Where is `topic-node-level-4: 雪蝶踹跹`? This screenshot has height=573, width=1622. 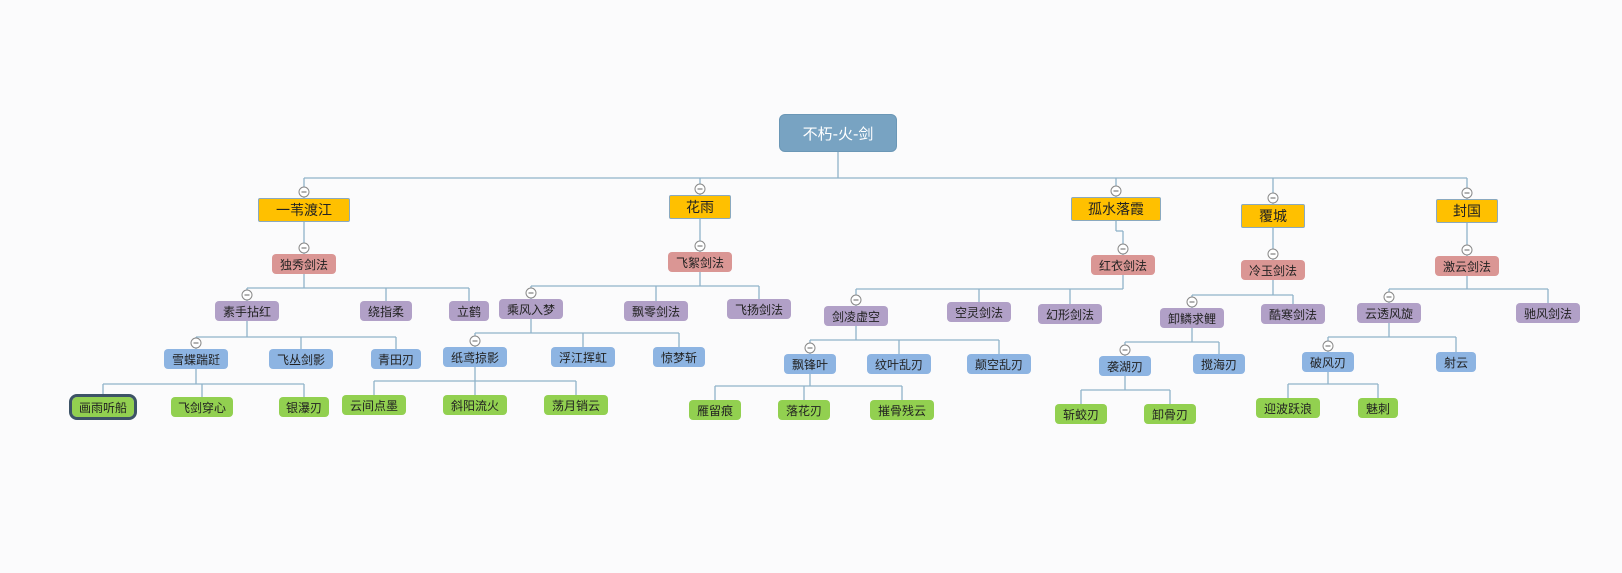 topic-node-level-4: 雪蝶踹跹 is located at coordinates (196, 359).